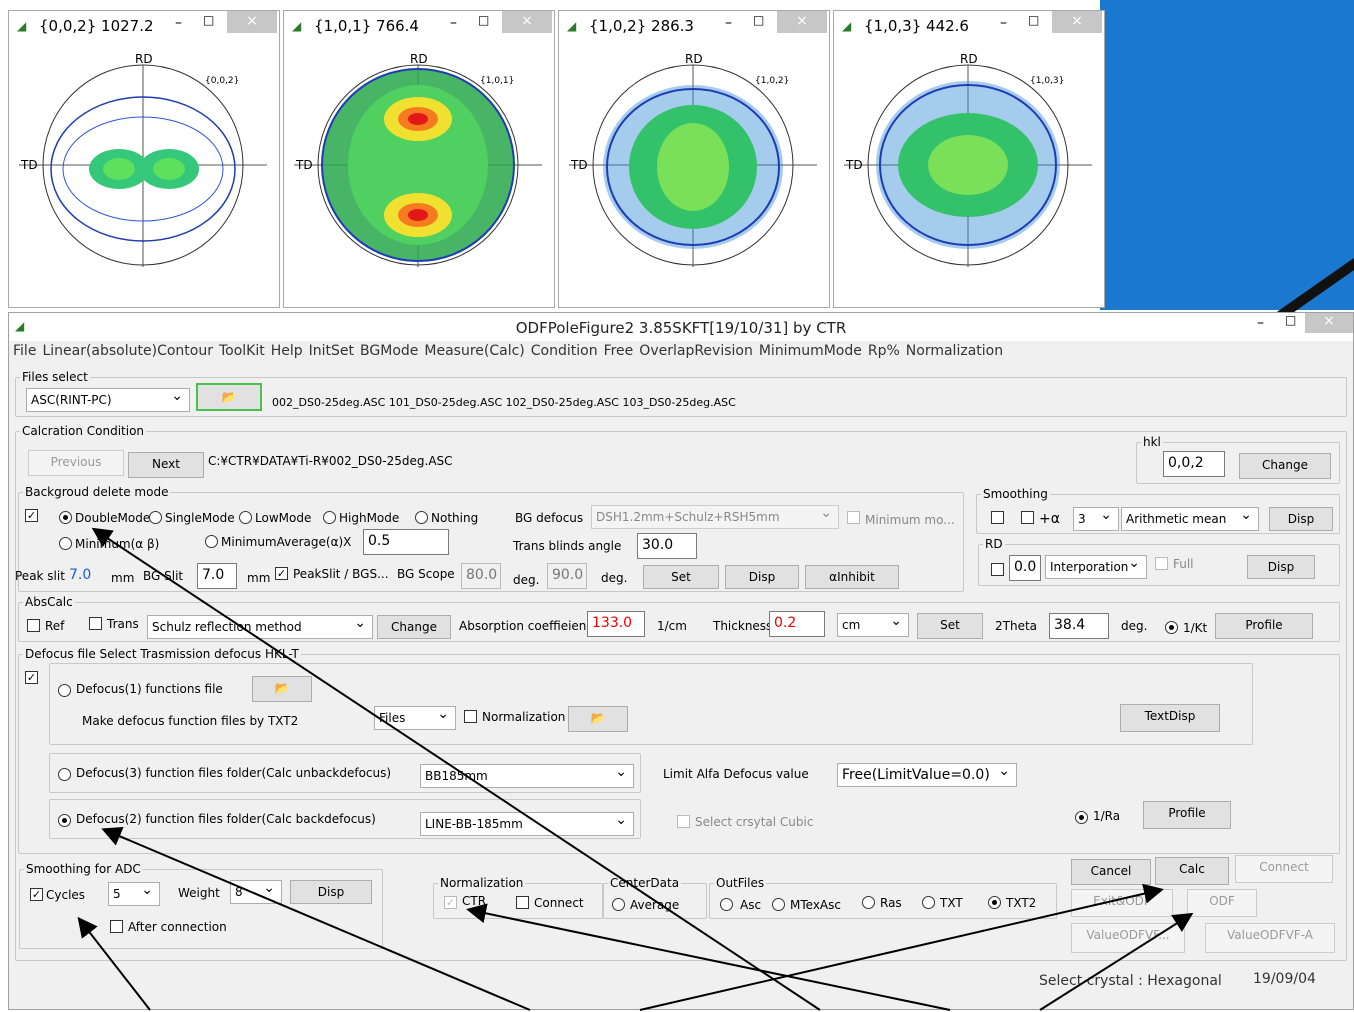 The height and width of the screenshot is (1012, 1354). What do you see at coordinates (1281, 567) in the screenshot?
I see `rd-disp-button: Disp` at bounding box center [1281, 567].